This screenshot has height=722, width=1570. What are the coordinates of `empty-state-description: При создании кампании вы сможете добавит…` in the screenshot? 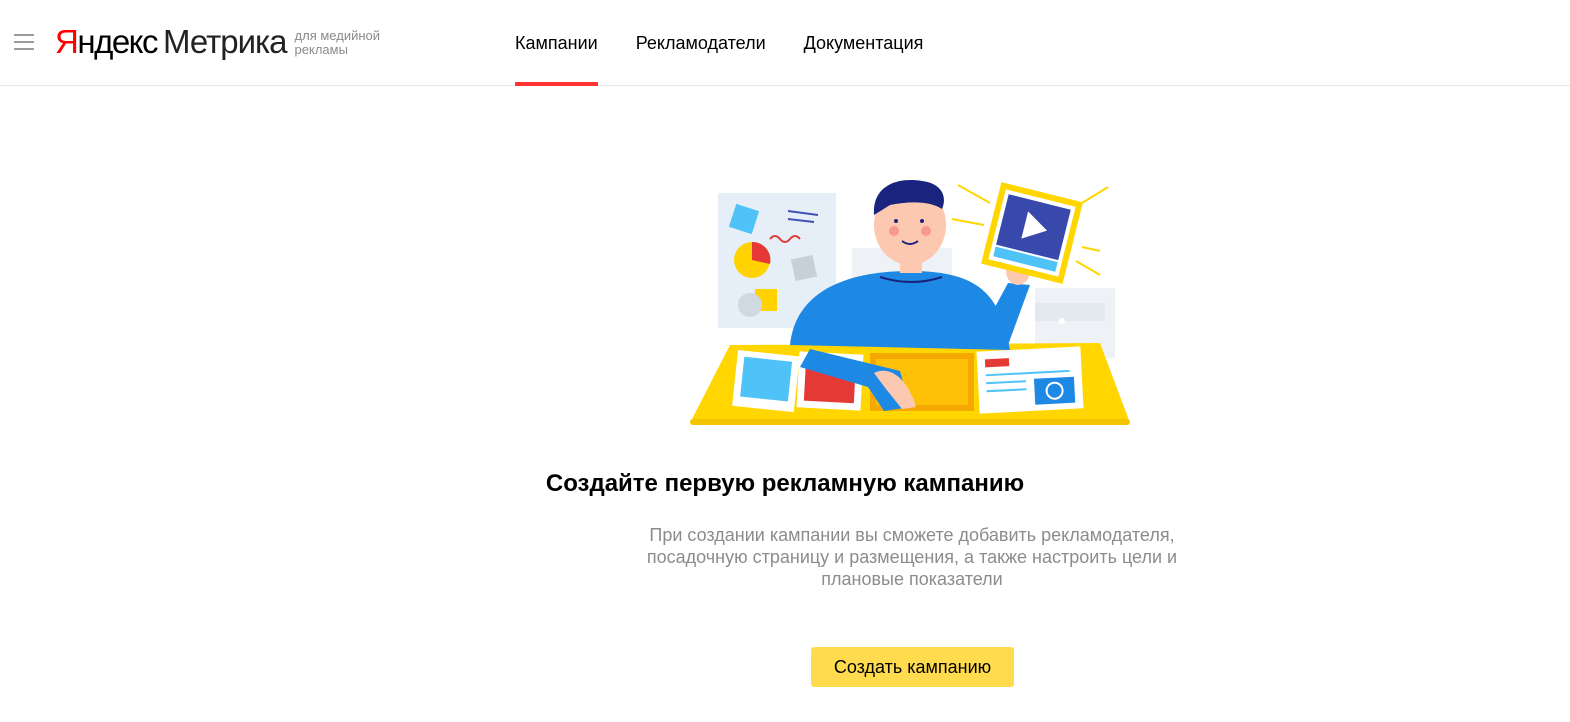 It's located at (912, 557).